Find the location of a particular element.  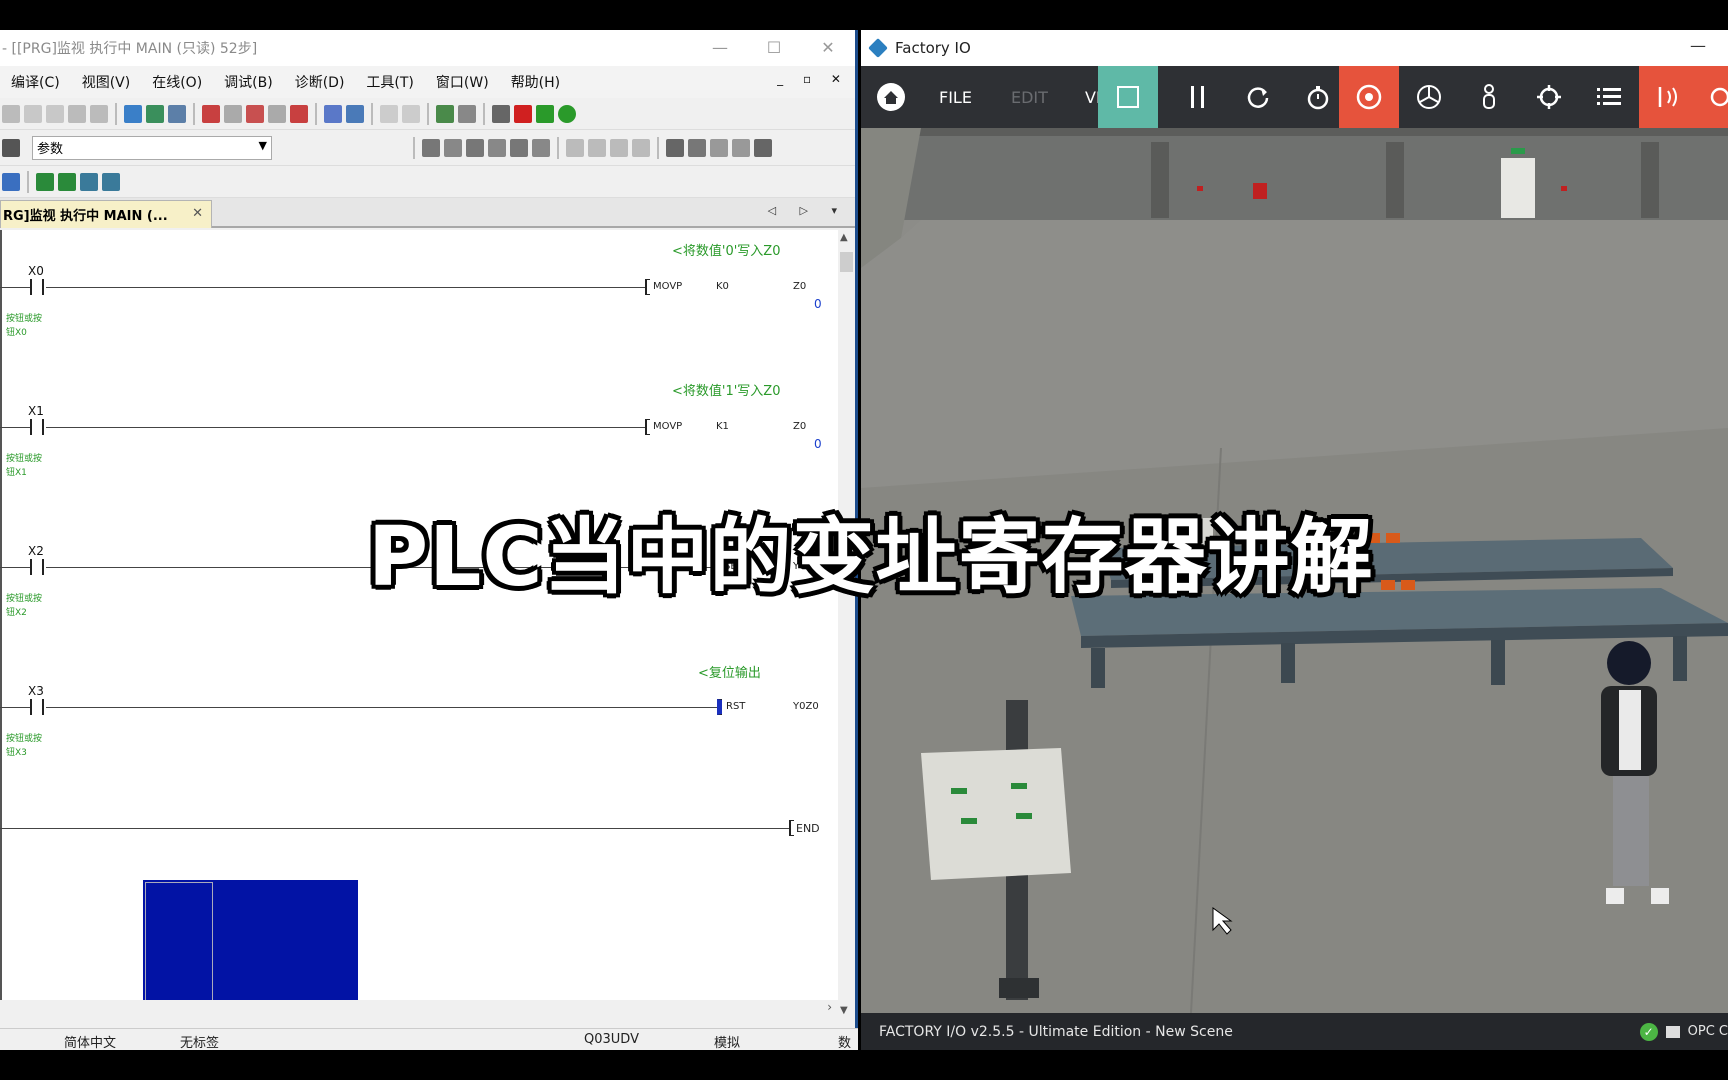

opc-driver-status: ✓ OPC C is located at coordinates (1683, 1031).